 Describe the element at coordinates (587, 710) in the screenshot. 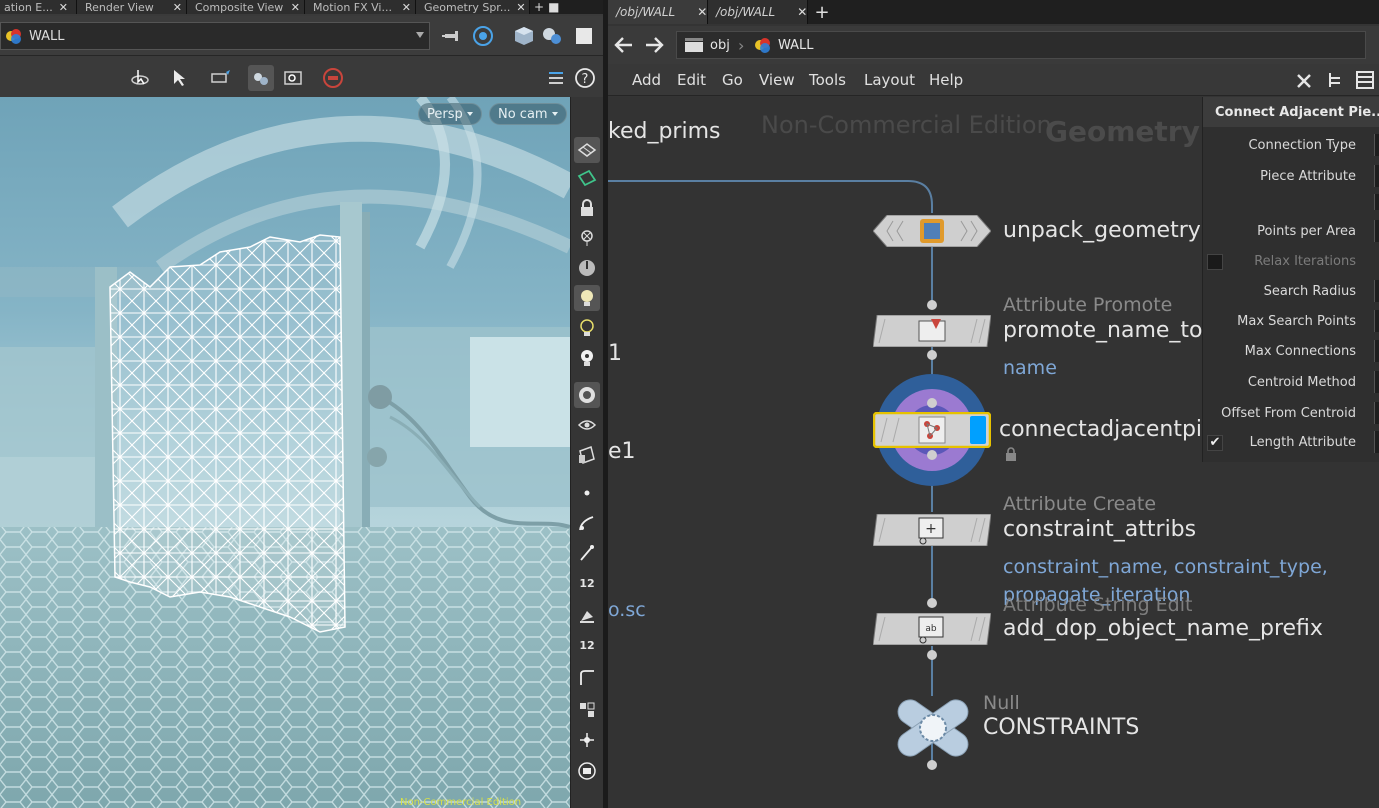

I see `quad-view-icon` at that location.